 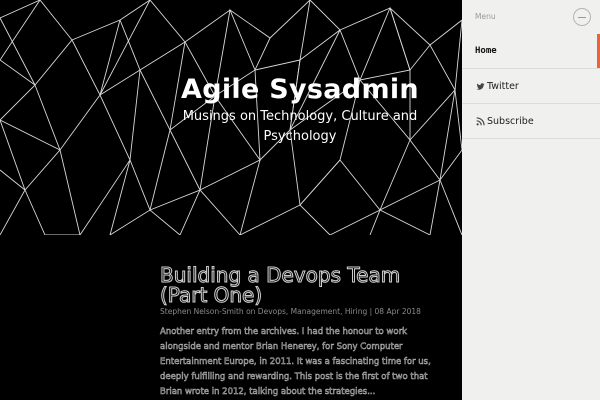 I want to click on sidebar-item-label: Subscribe, so click(x=510, y=121).